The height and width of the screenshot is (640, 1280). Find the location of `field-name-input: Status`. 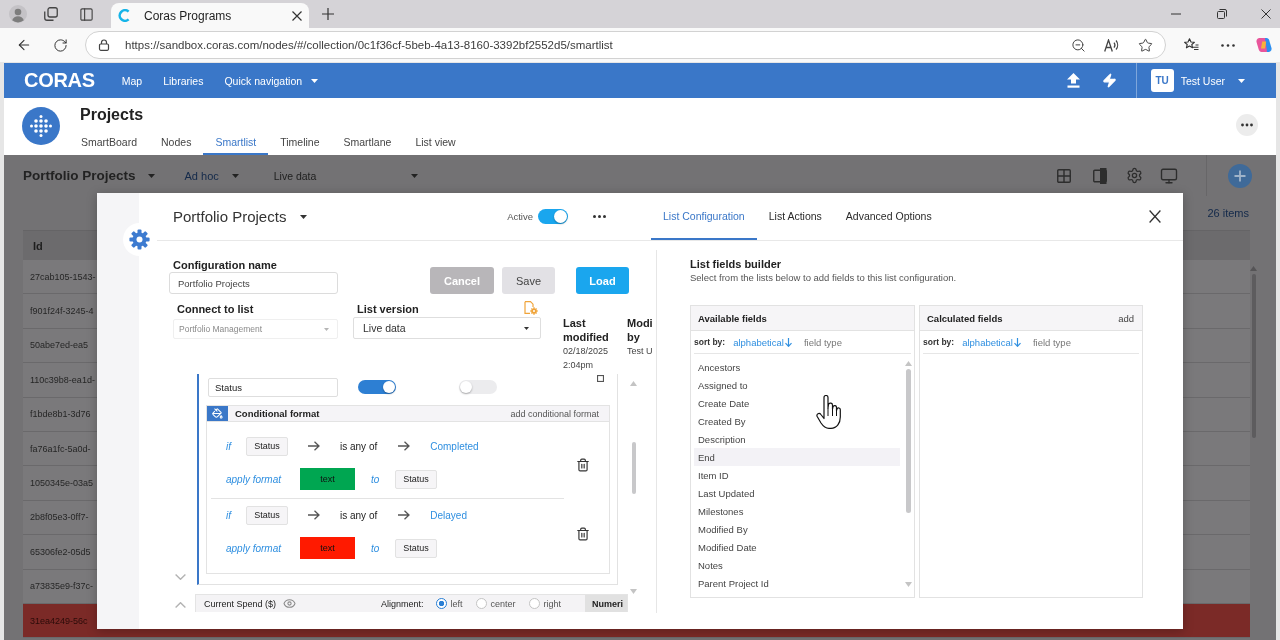

field-name-input: Status is located at coordinates (273, 387).